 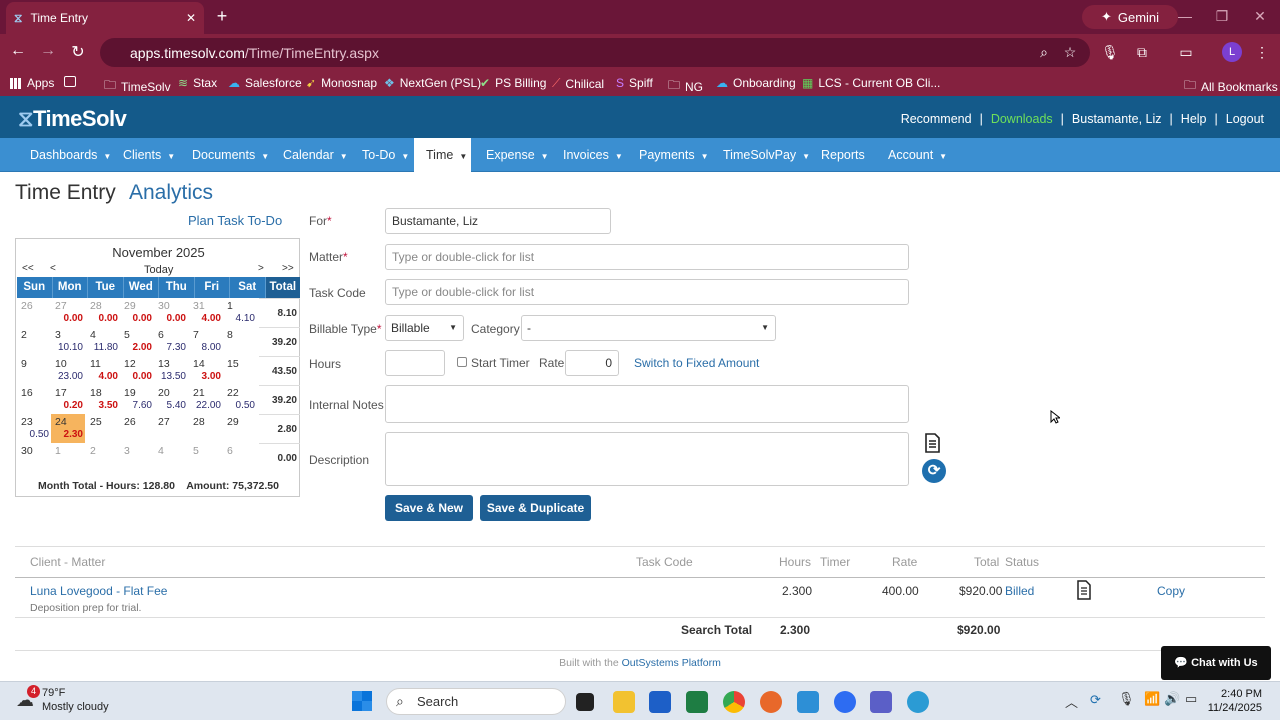 I want to click on analytics-link: Analytics, so click(x=171, y=193).